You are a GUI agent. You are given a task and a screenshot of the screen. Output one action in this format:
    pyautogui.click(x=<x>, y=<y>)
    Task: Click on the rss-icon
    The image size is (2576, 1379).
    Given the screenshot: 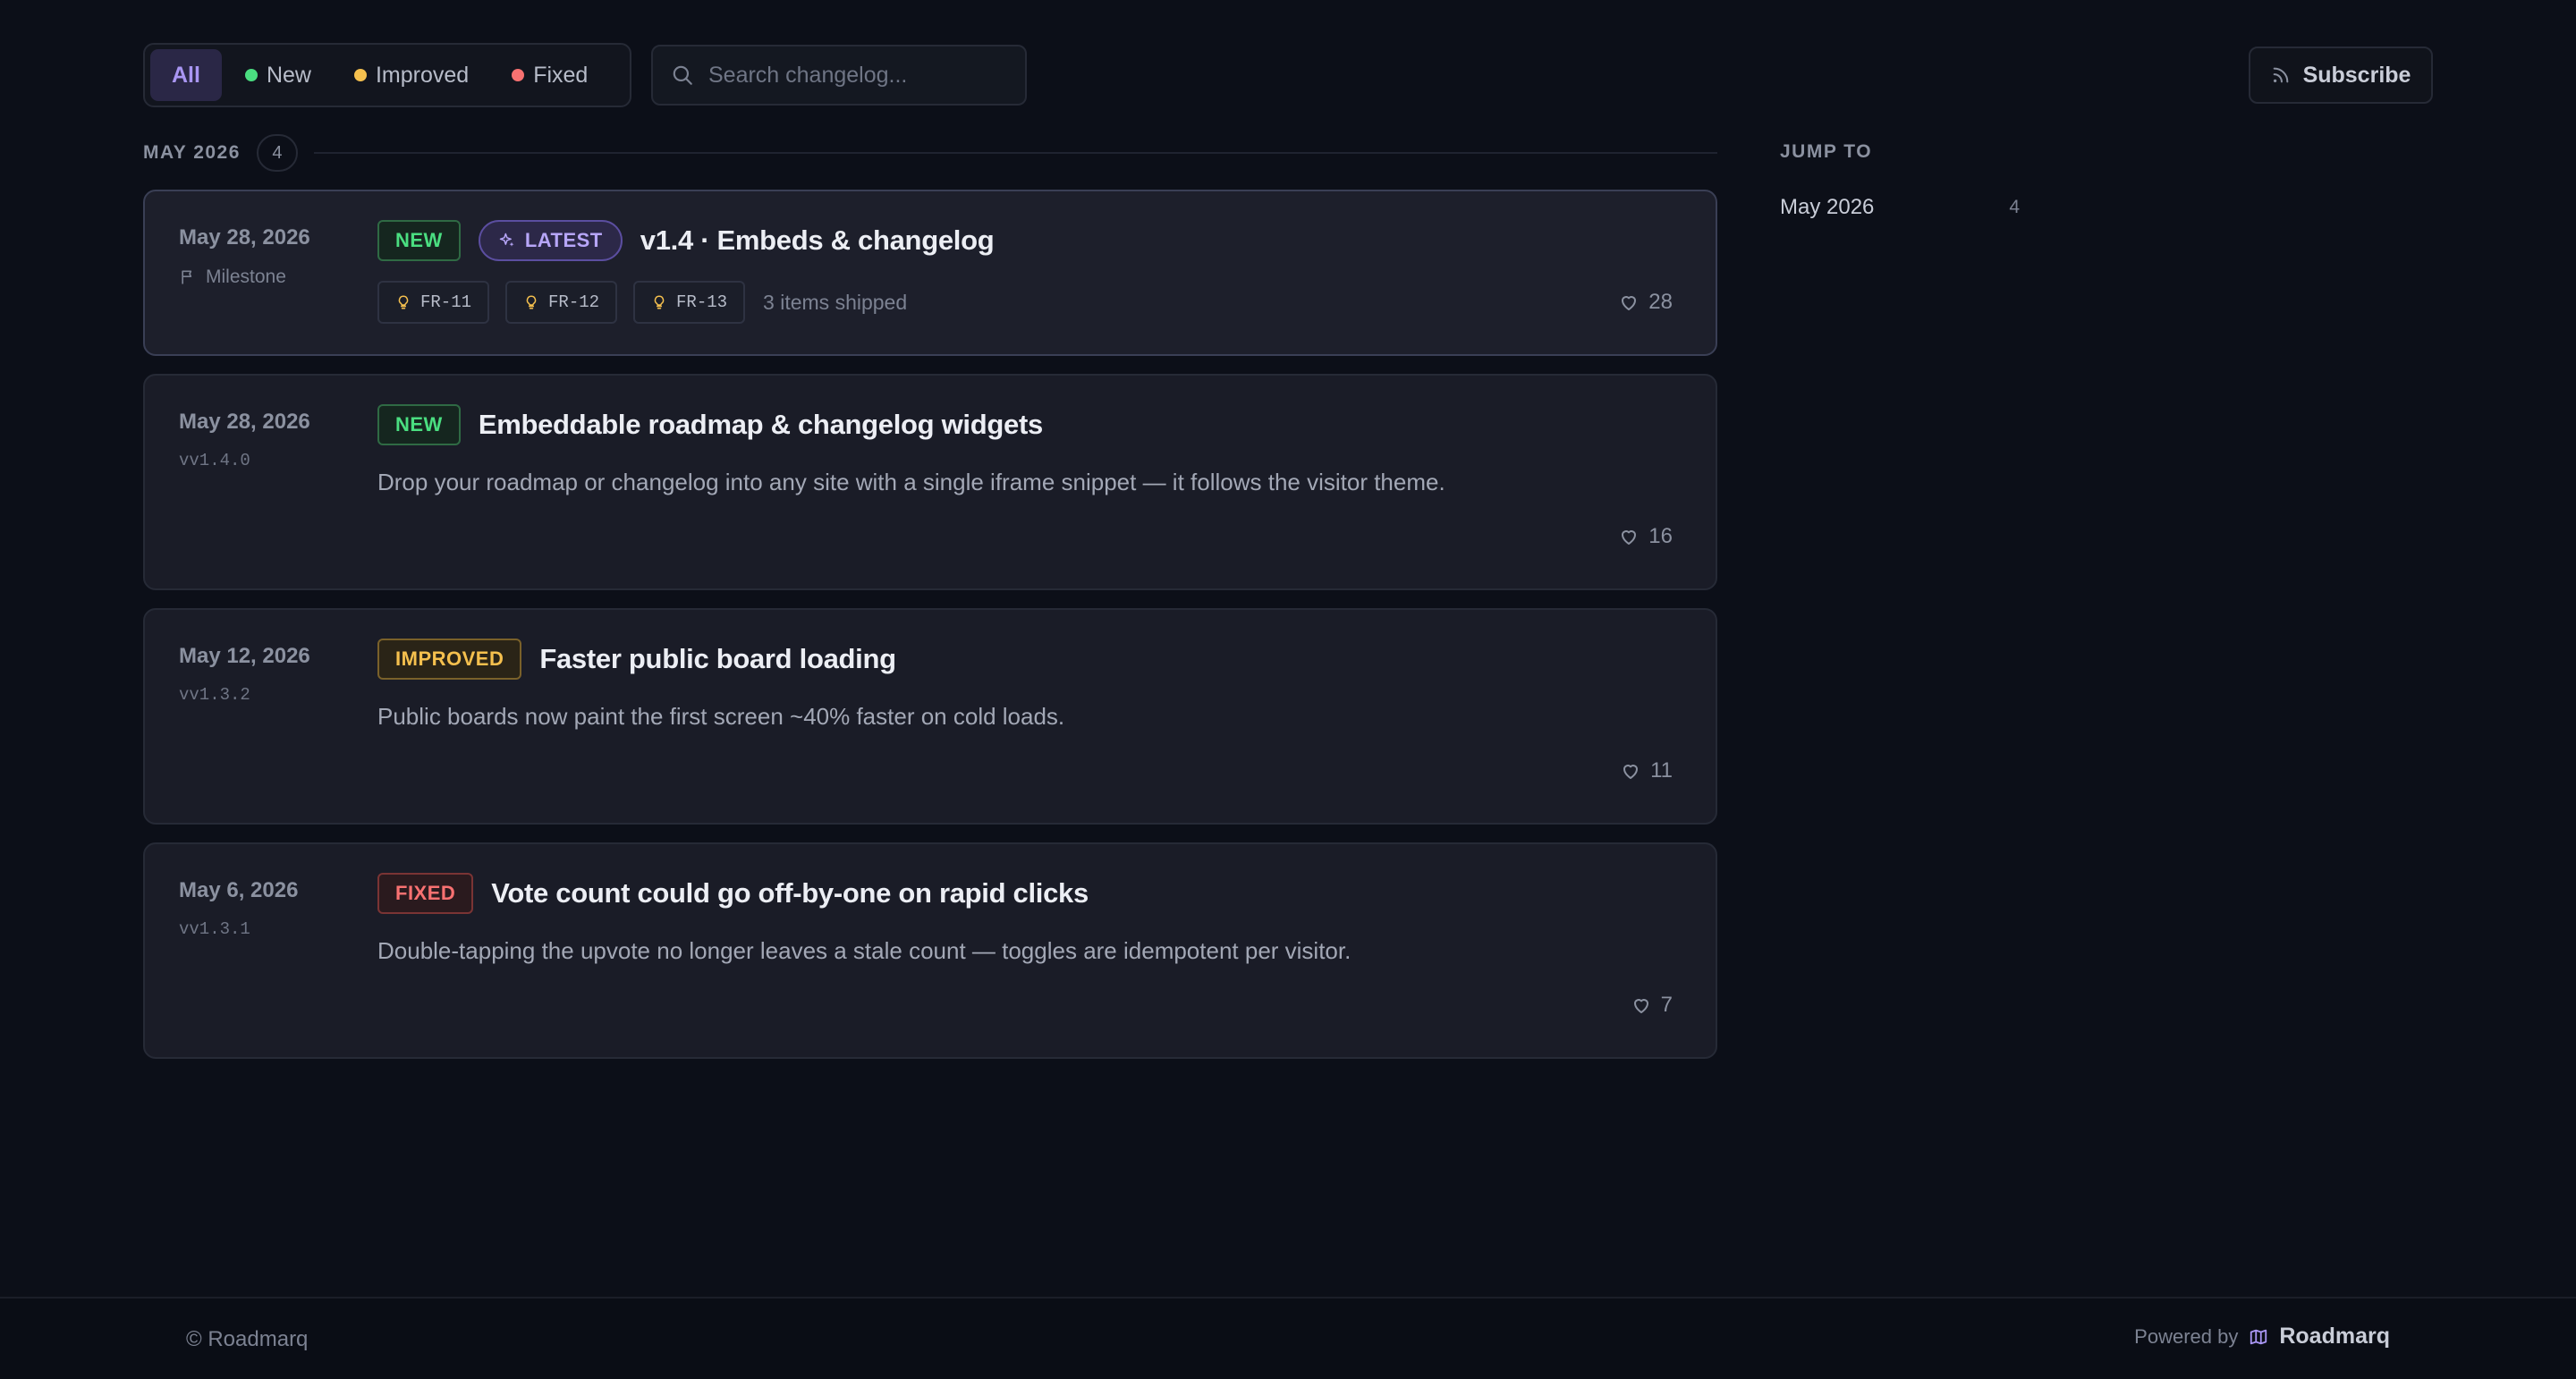 What is the action you would take?
    pyautogui.click(x=2280, y=75)
    